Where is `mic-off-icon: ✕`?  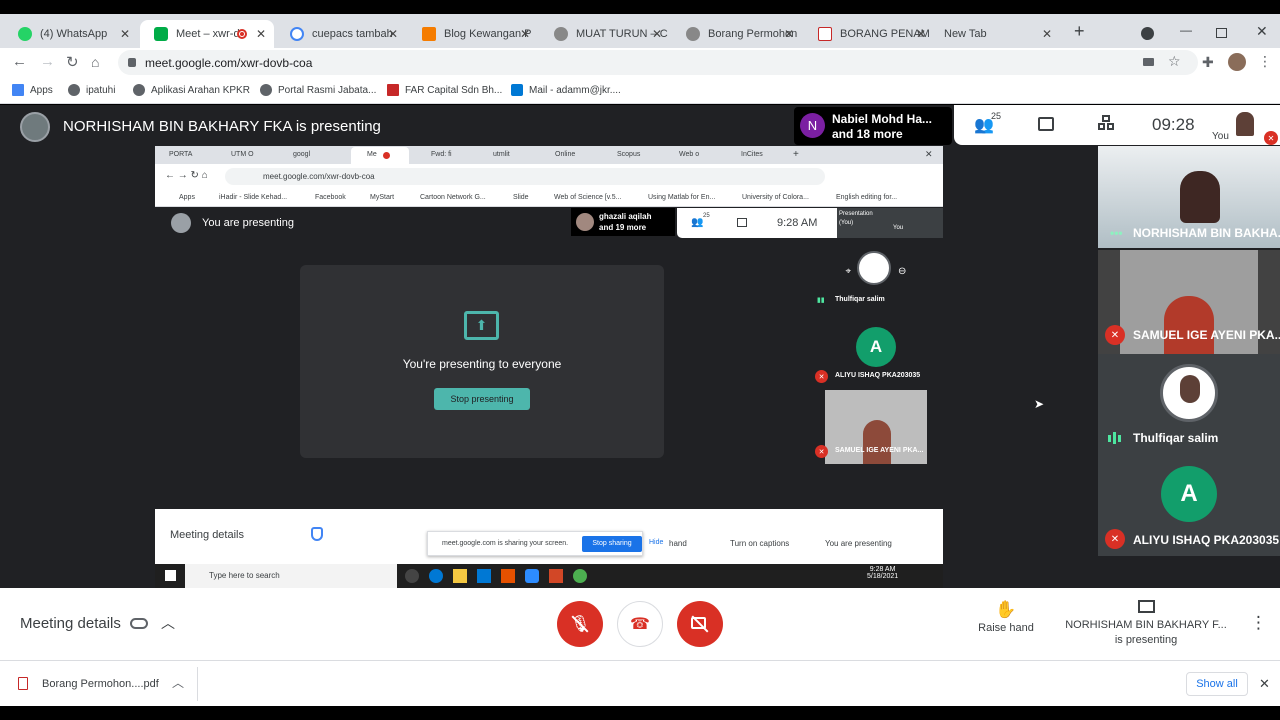
mic-off-icon: ✕ is located at coordinates (1271, 138).